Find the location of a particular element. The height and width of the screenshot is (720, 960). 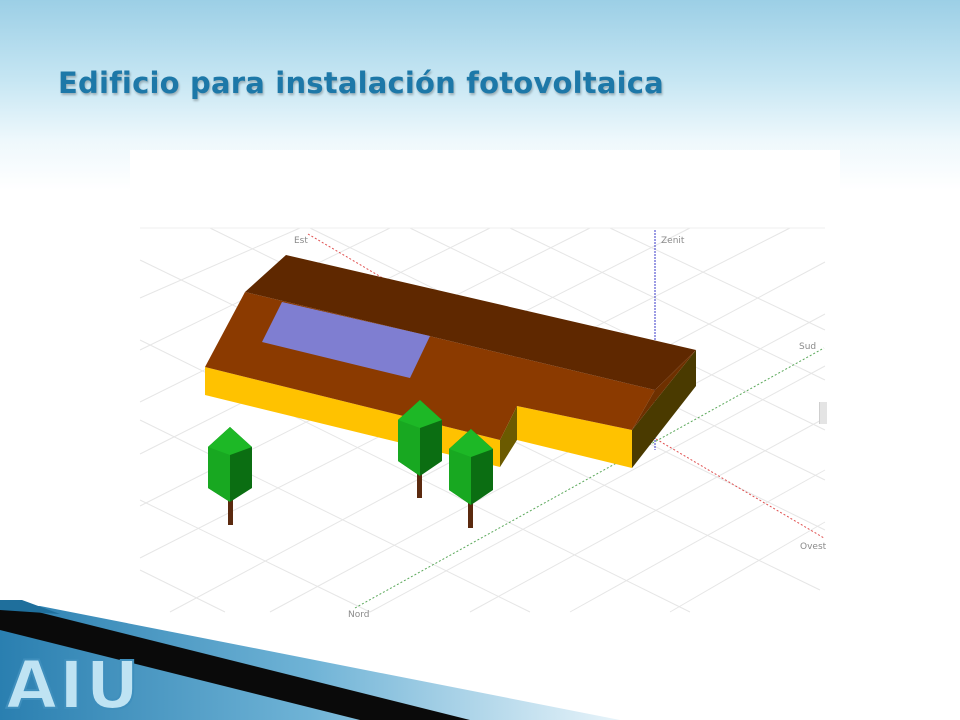

logo-text: AIU is located at coordinates (73, 683).